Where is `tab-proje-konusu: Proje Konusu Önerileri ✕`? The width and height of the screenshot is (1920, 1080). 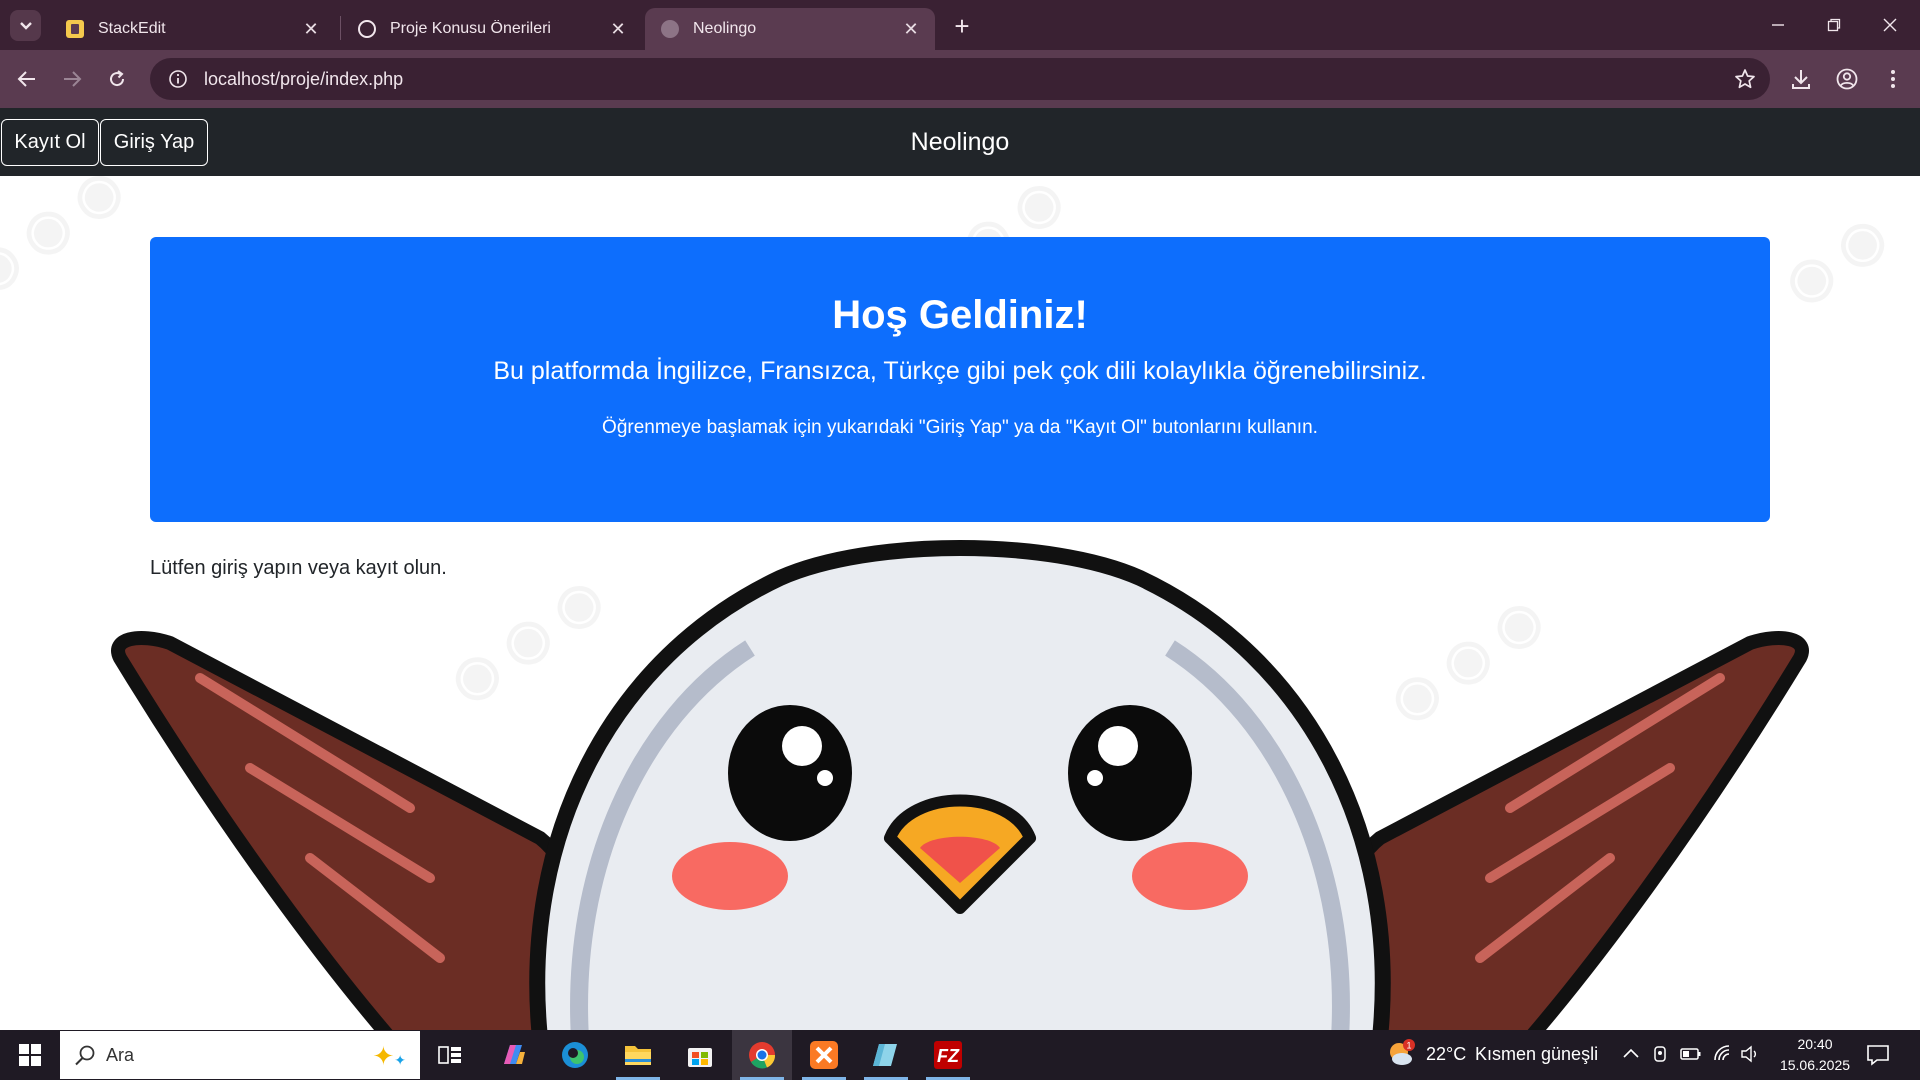 tab-proje-konusu: Proje Konusu Önerileri ✕ is located at coordinates (492, 29).